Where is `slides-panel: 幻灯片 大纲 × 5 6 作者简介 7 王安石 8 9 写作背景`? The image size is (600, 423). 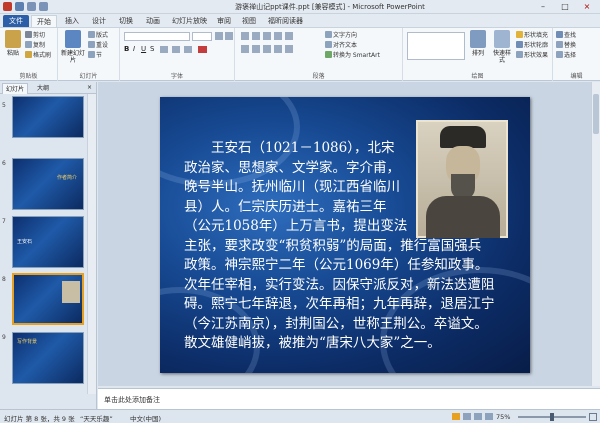
slides-panel: 幻灯片 大纲 × 5 6 作者简介 7 王安石 8 9 写作背景 is located at coordinates (48, 245).